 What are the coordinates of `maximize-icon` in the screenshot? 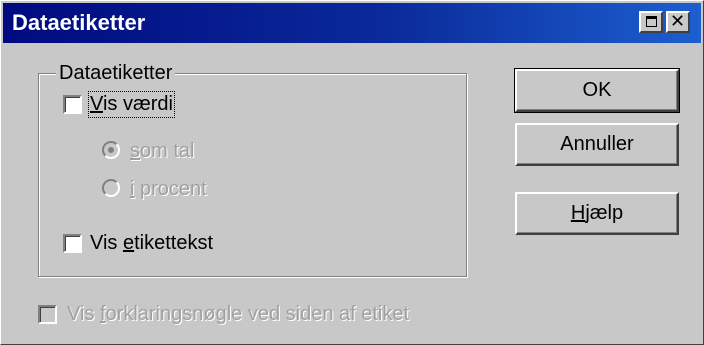 It's located at (651, 21).